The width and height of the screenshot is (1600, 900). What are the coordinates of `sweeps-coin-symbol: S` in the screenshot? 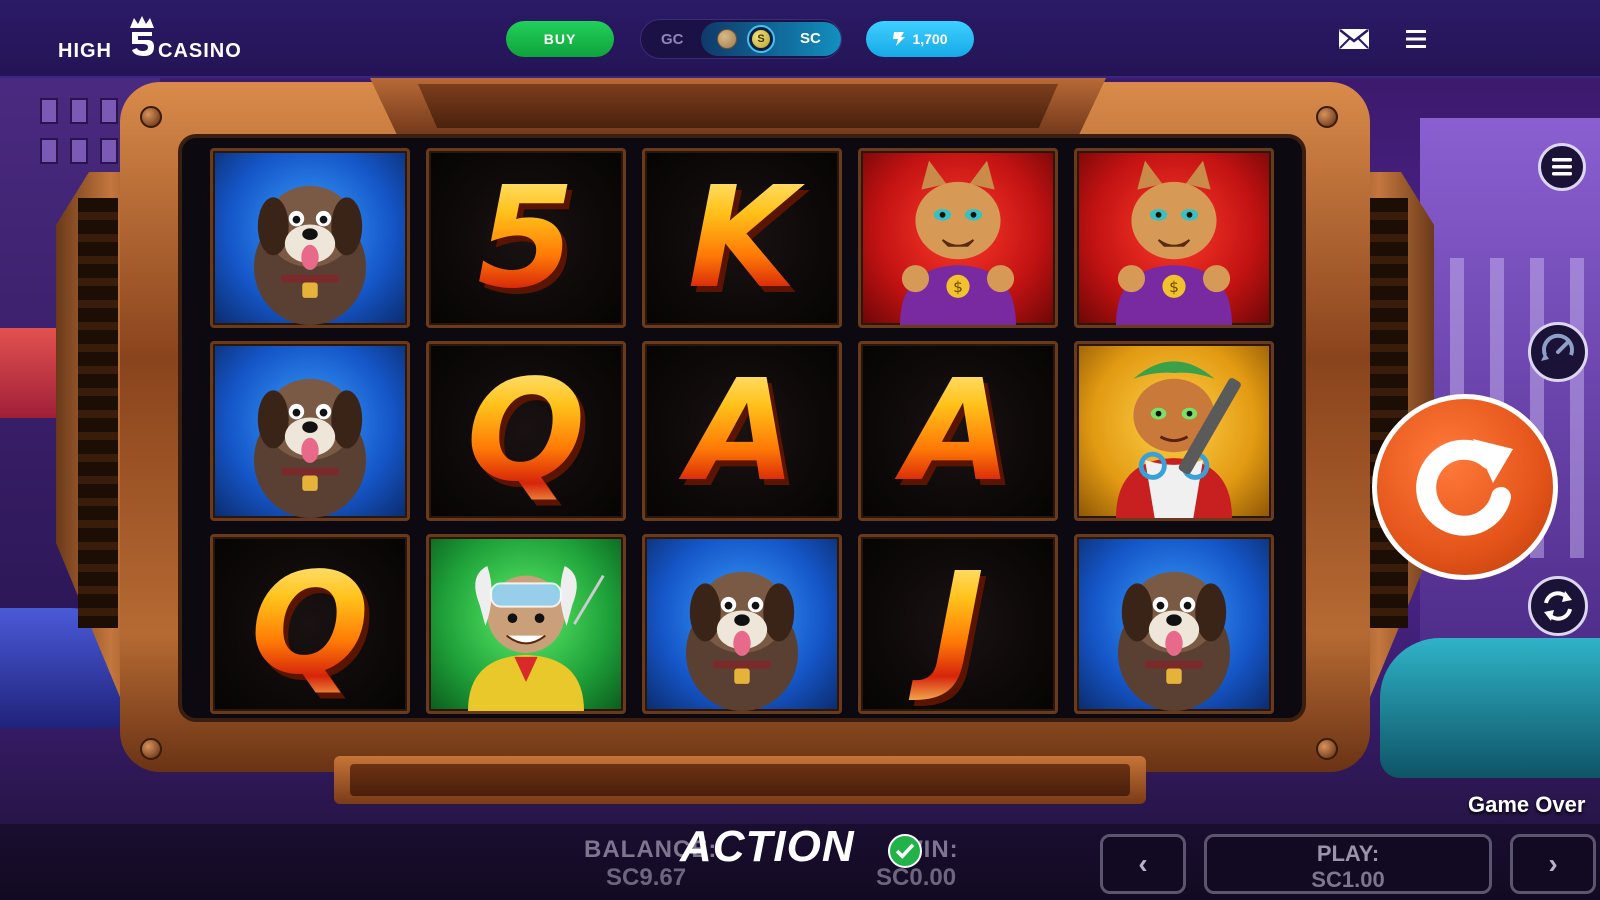 It's located at (761, 39).